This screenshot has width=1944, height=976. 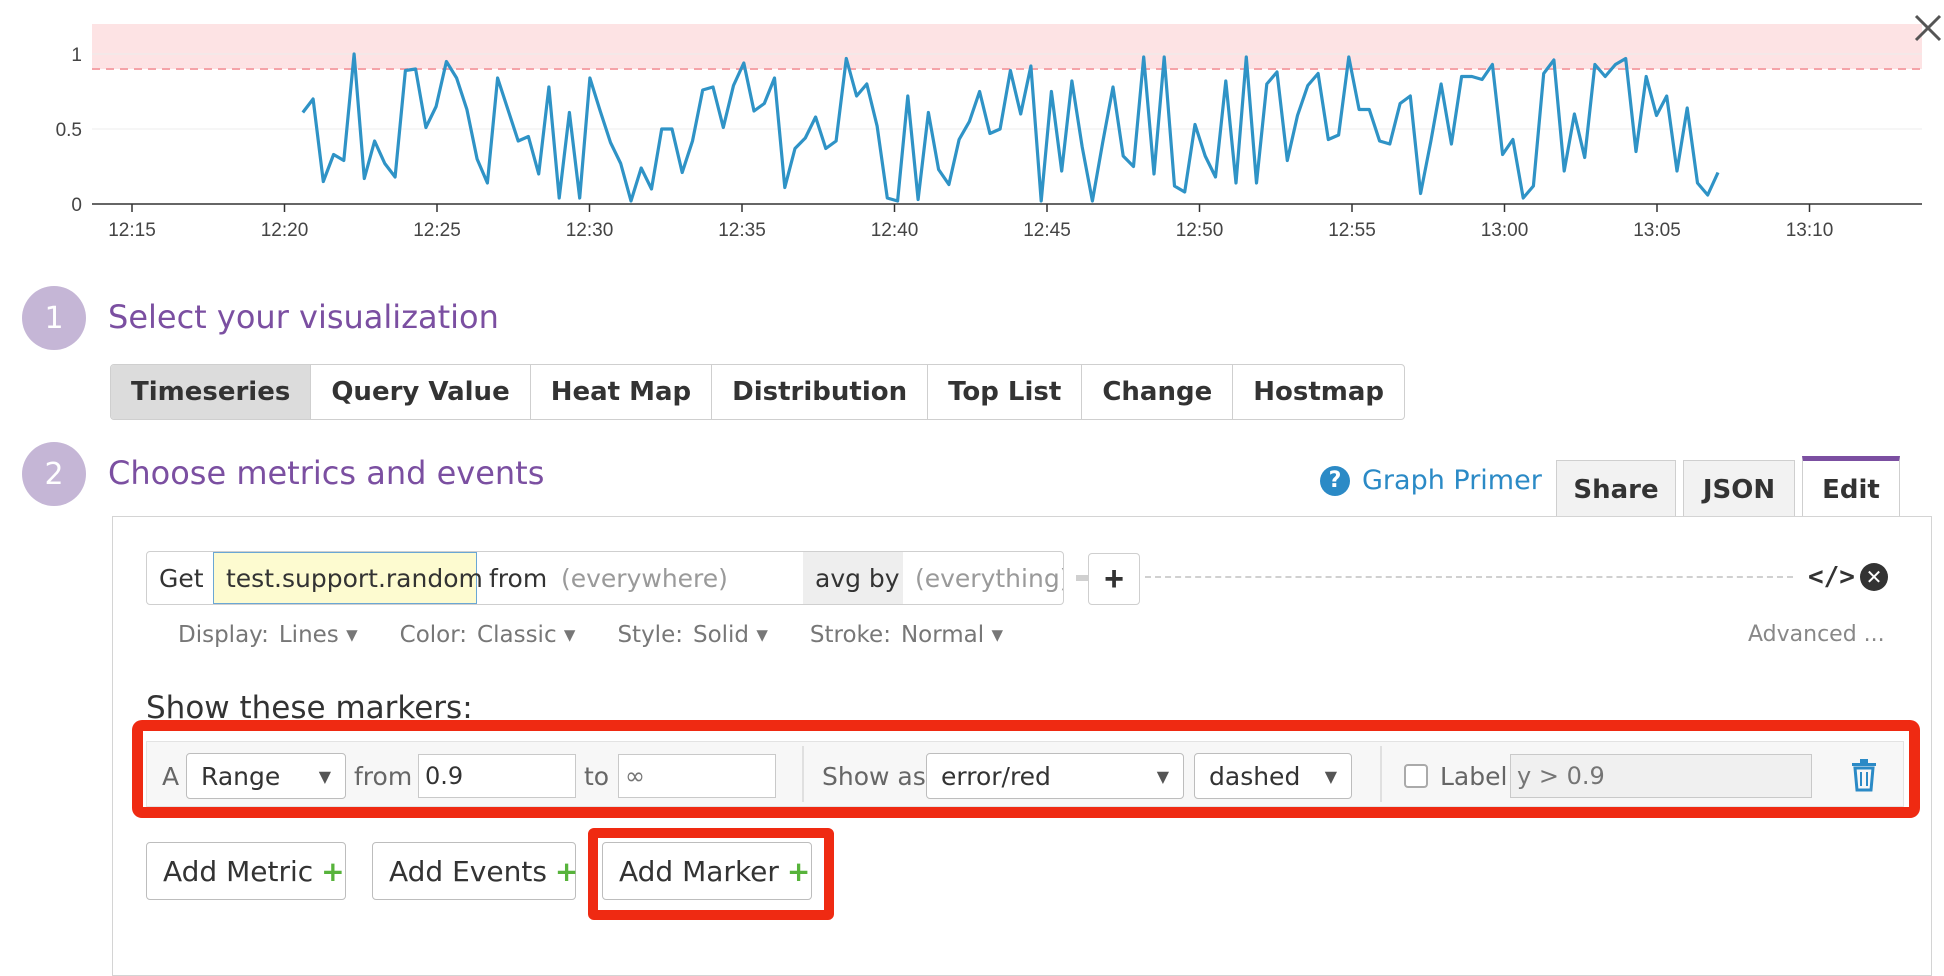 What do you see at coordinates (697, 776) in the screenshot?
I see `marker-to-input` at bounding box center [697, 776].